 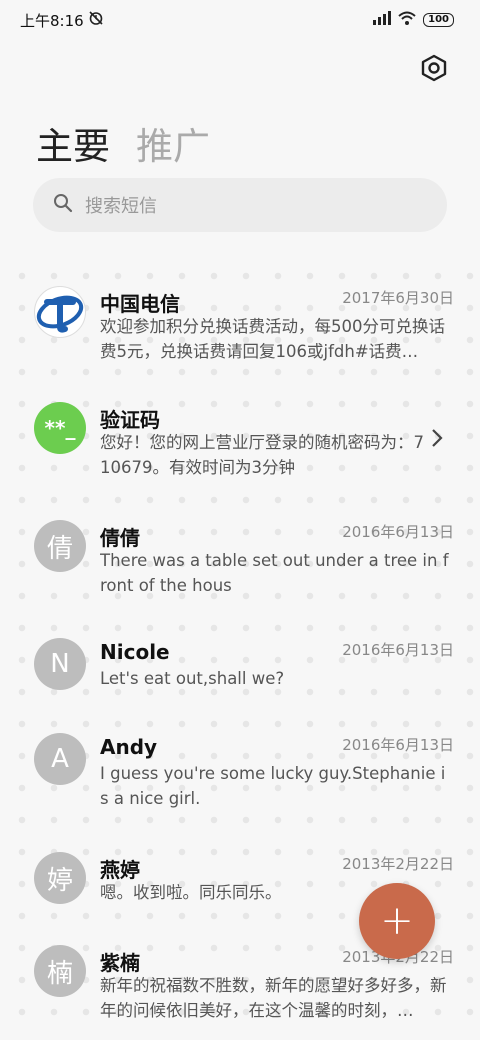 I want to click on avatar: 楠, so click(x=60, y=971).